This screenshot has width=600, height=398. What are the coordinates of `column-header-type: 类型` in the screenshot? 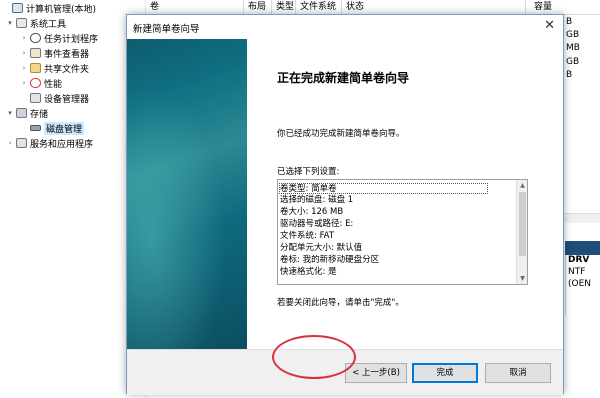 It's located at (284, 7).